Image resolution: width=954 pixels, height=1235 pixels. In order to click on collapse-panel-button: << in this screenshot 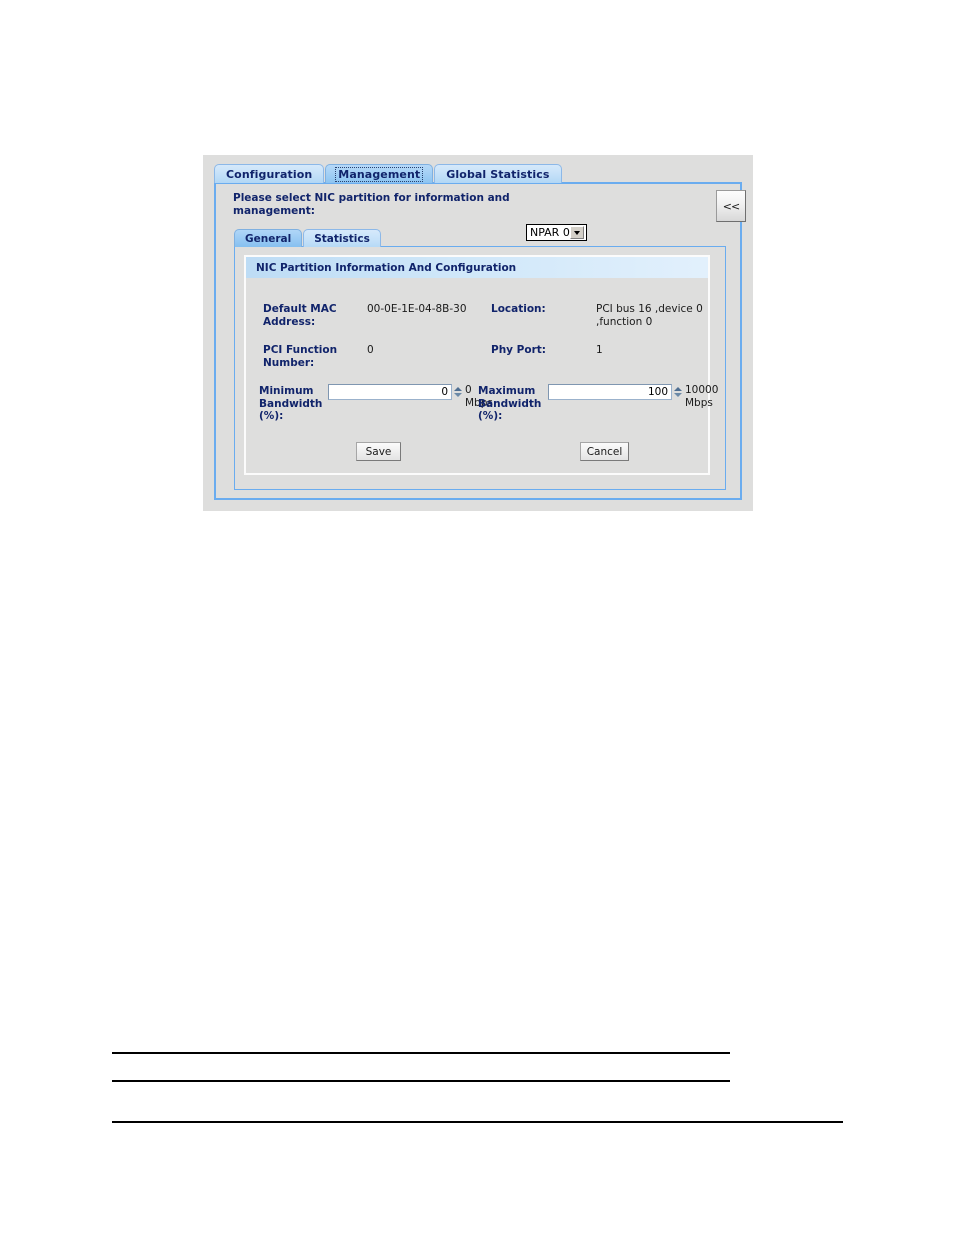, I will do `click(731, 206)`.